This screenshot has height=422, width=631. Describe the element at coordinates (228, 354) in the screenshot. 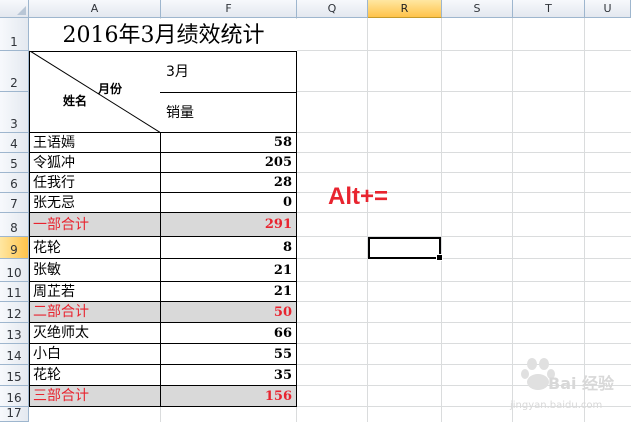

I see `sales-value-cell: 55` at that location.